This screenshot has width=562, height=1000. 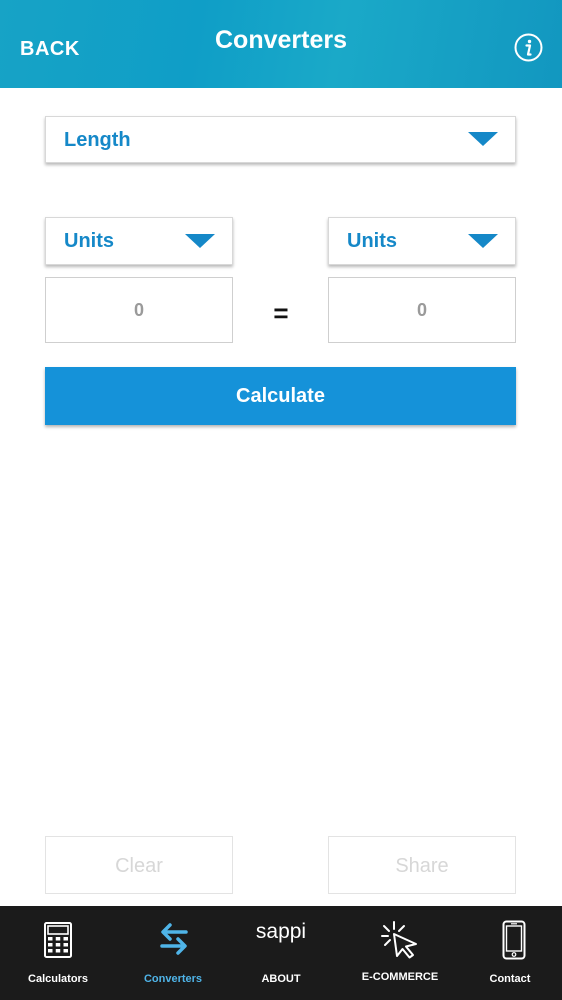 I want to click on tab-about: sappi ABOUT, so click(x=281, y=953).